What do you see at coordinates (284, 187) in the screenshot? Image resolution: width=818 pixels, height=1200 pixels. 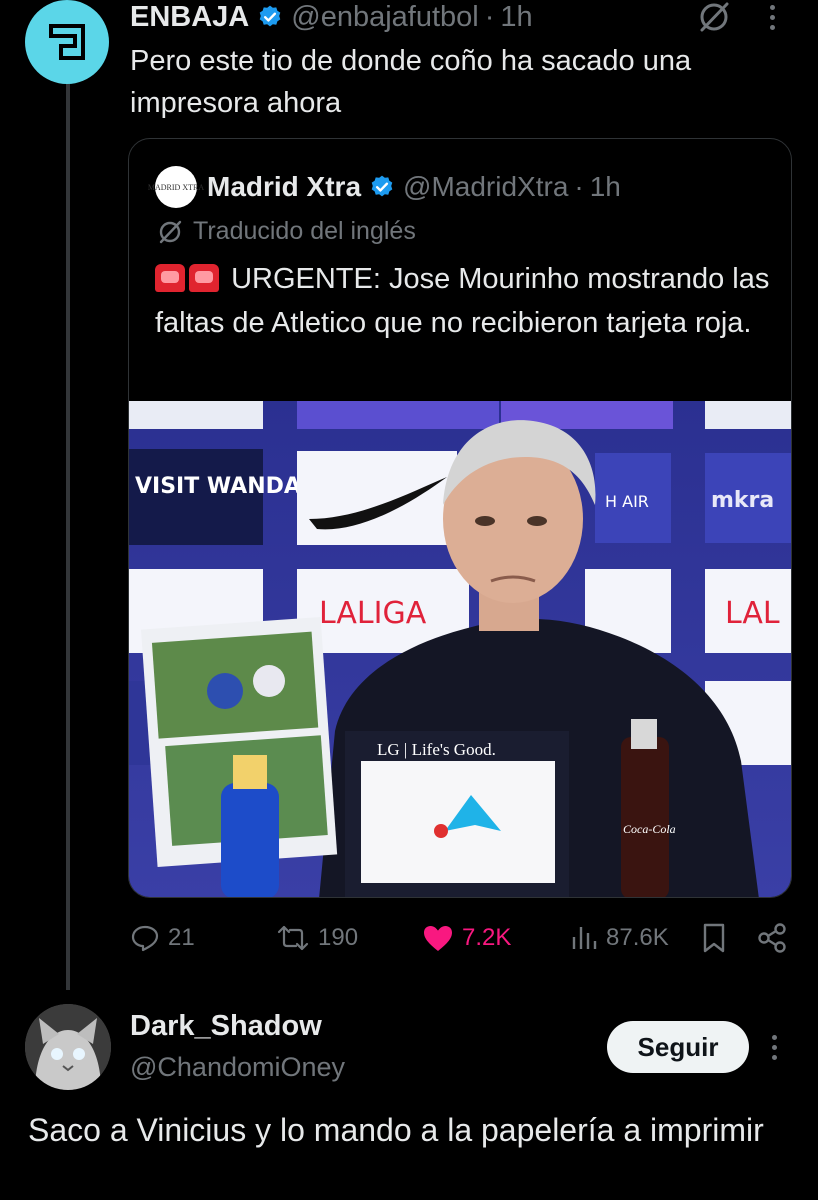 I see `quote-author-name: Madrid Xtra` at bounding box center [284, 187].